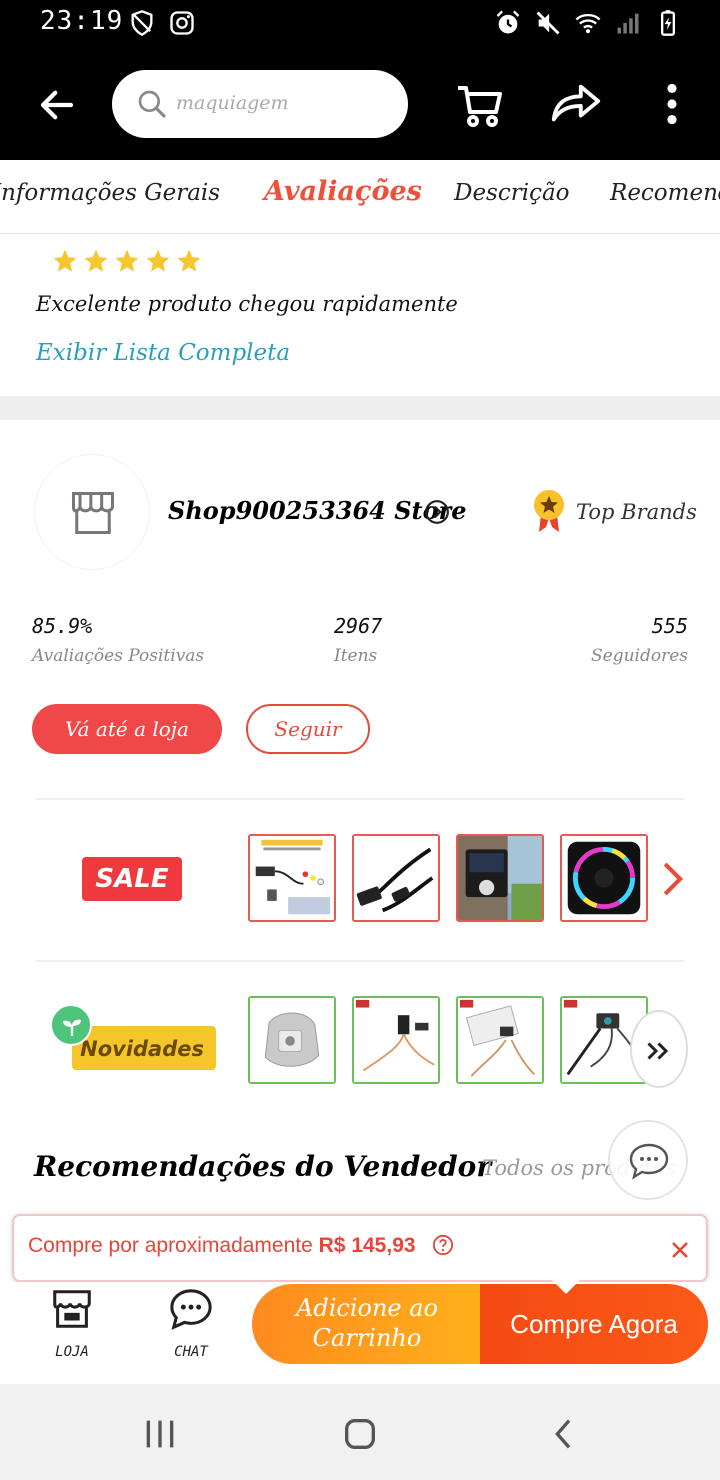  I want to click on tab-recommendations: Recomendações, so click(665, 193).